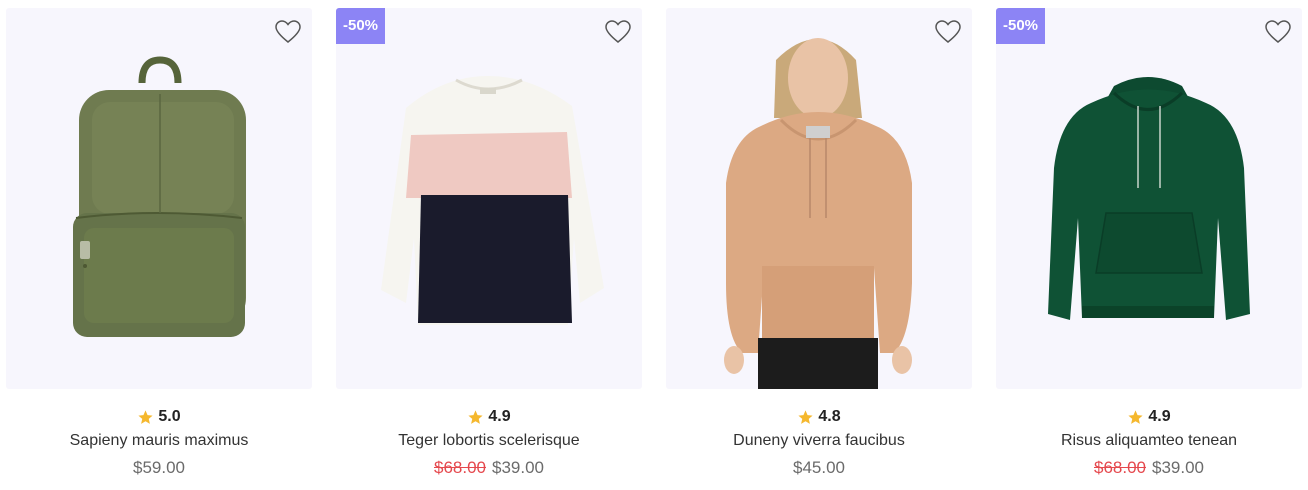 This screenshot has width=1308, height=490. I want to click on rating: 4.8, so click(819, 417).